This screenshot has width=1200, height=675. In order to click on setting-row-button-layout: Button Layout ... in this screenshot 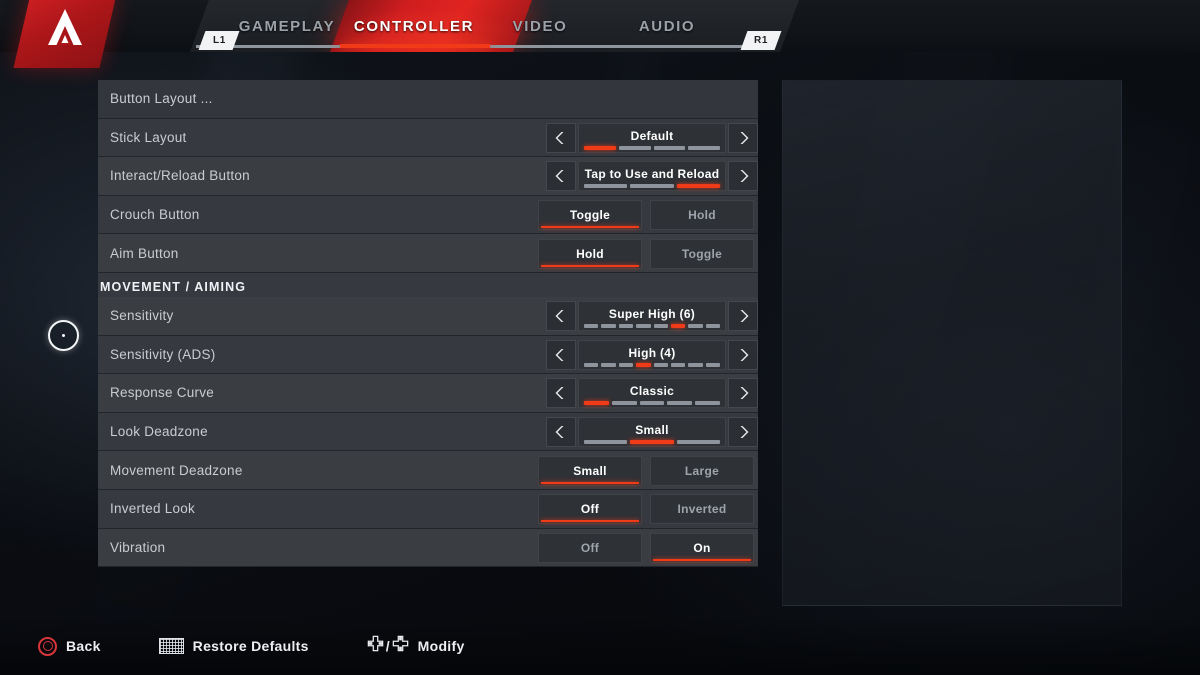, I will do `click(428, 99)`.